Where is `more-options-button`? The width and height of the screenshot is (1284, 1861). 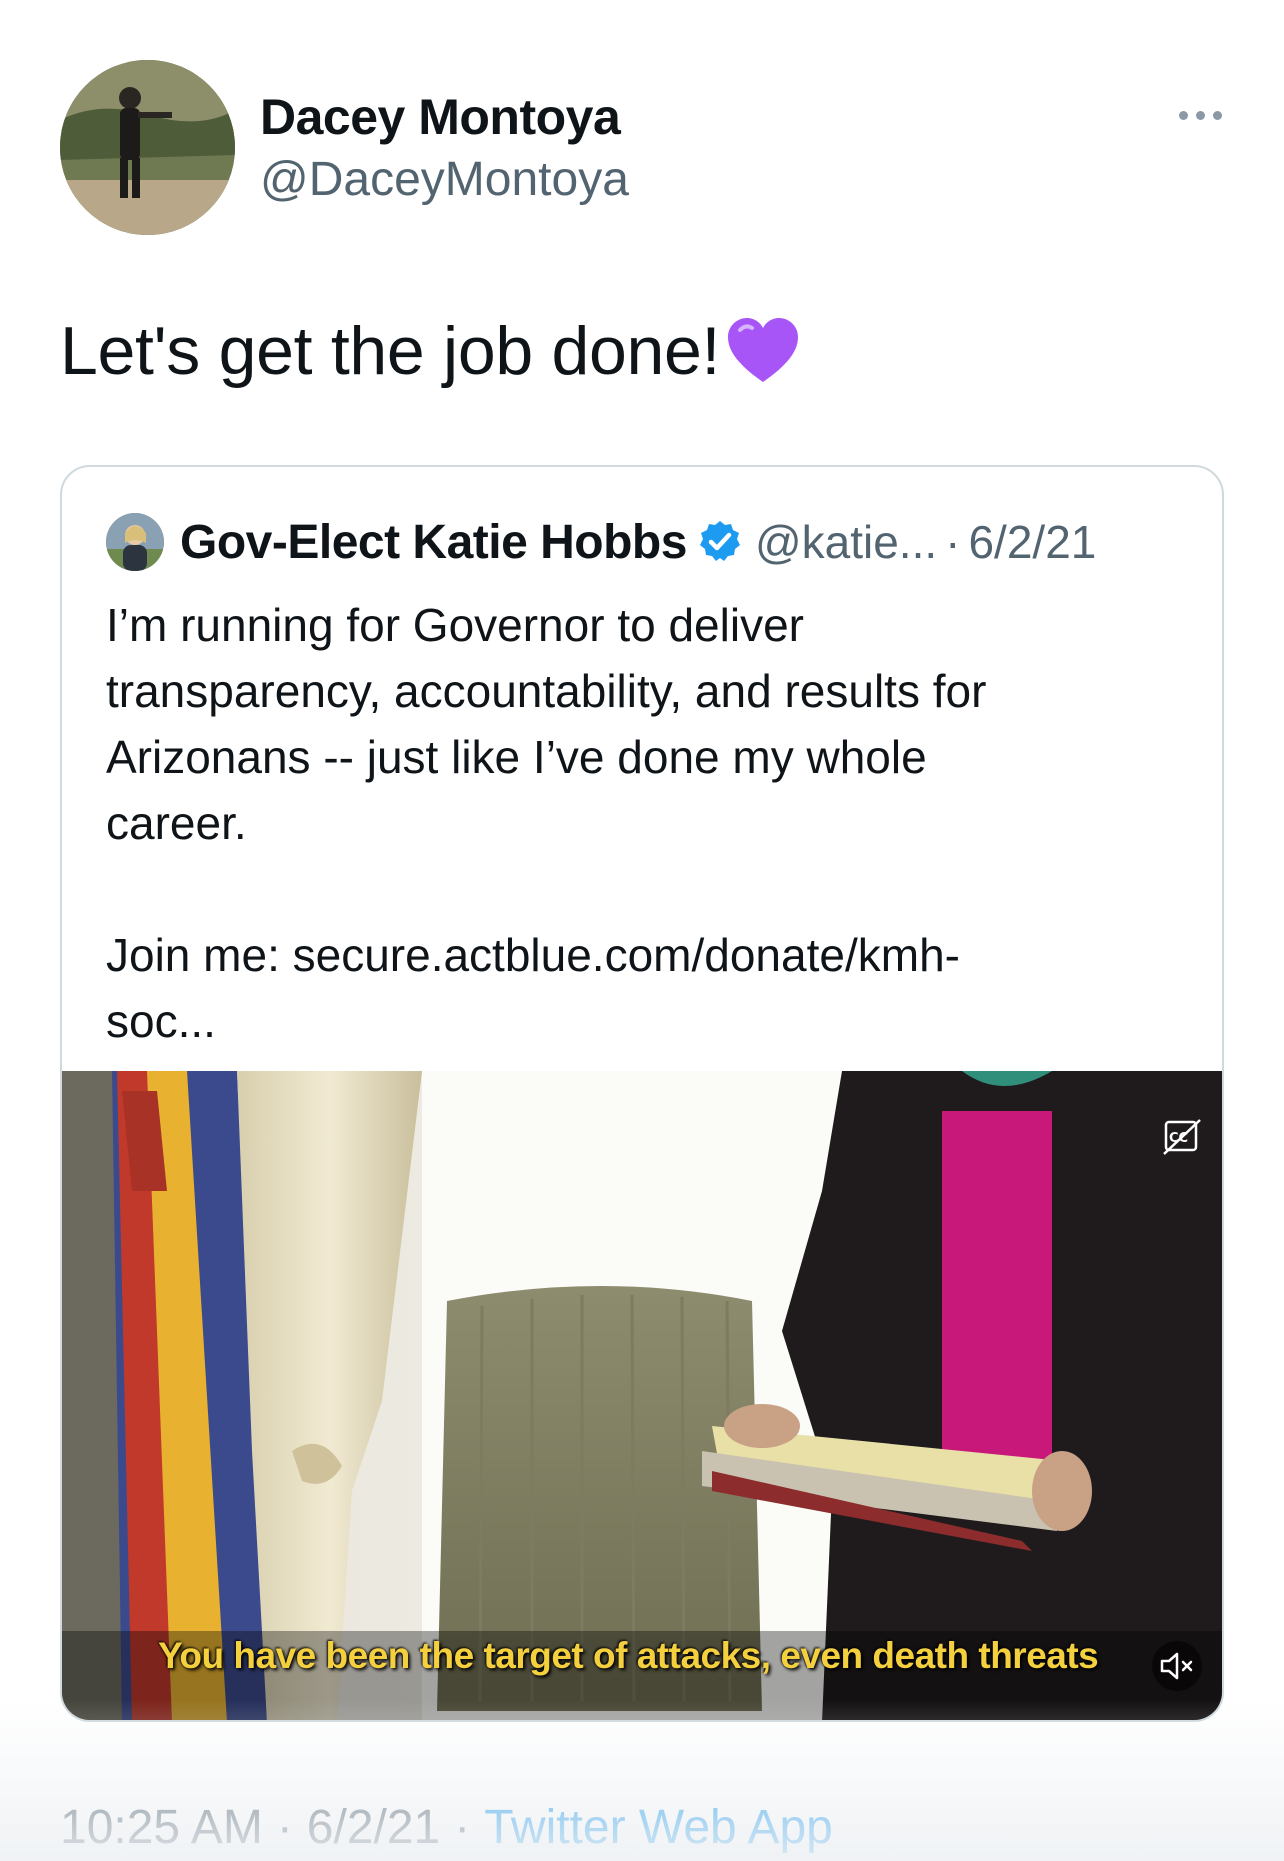
more-options-button is located at coordinates (1200, 115).